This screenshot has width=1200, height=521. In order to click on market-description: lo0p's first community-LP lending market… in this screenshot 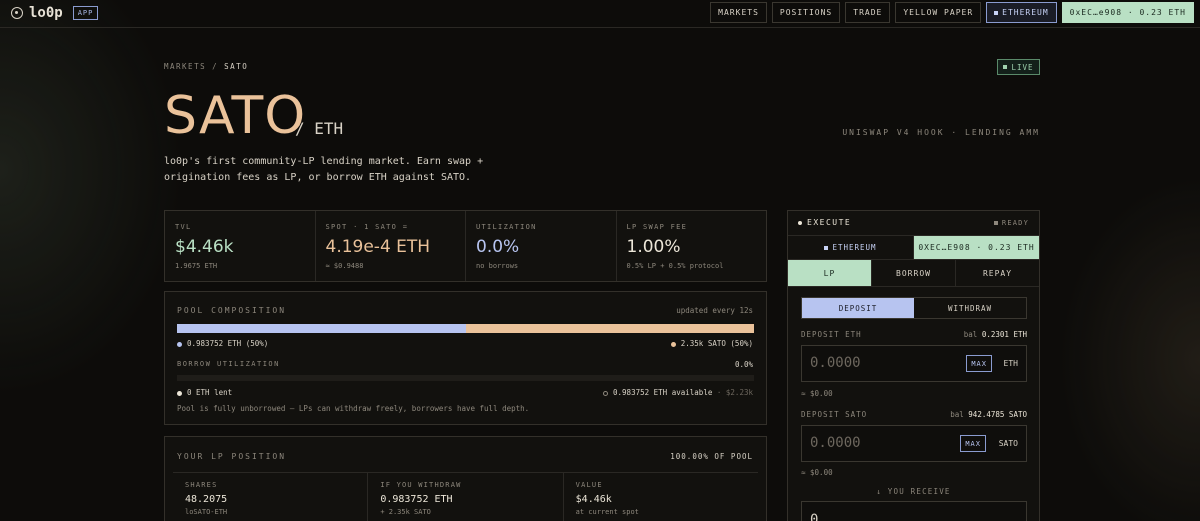, I will do `click(324, 169)`.